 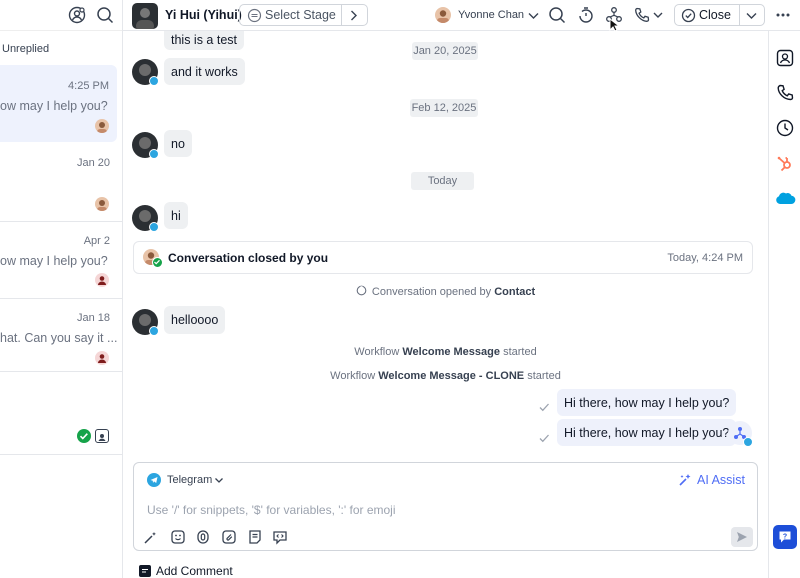 What do you see at coordinates (204, 40) in the screenshot?
I see `message-bubble: this is a test` at bounding box center [204, 40].